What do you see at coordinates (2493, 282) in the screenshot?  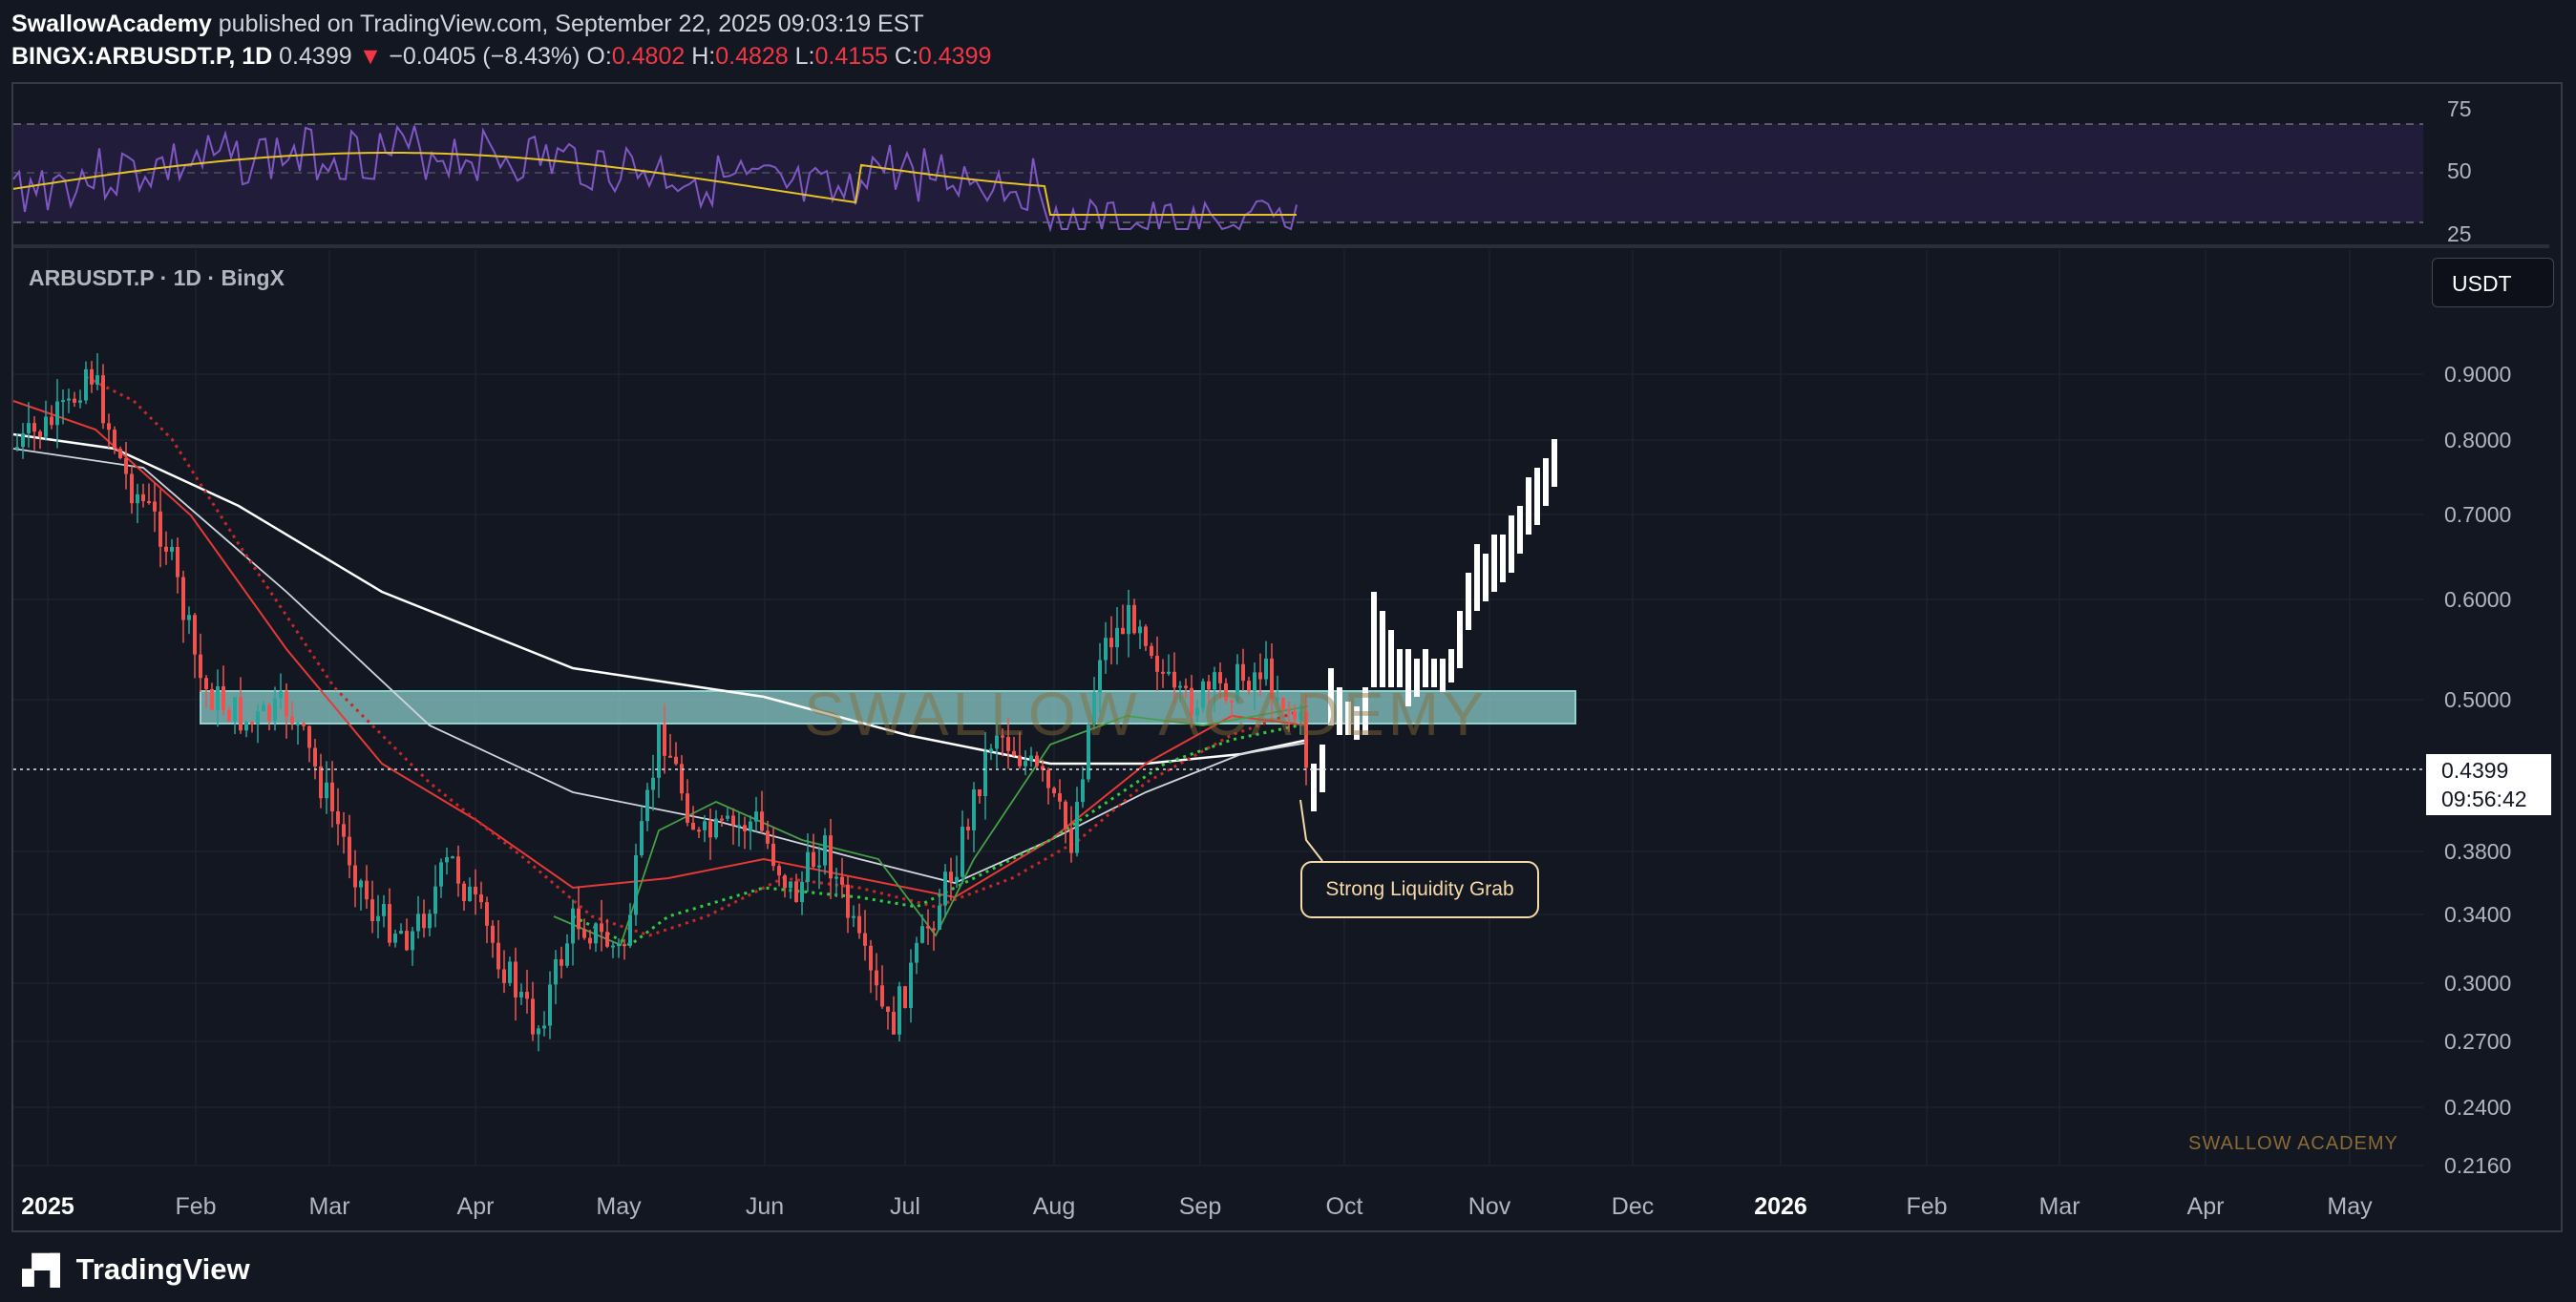 I see `currency-button: USDT` at bounding box center [2493, 282].